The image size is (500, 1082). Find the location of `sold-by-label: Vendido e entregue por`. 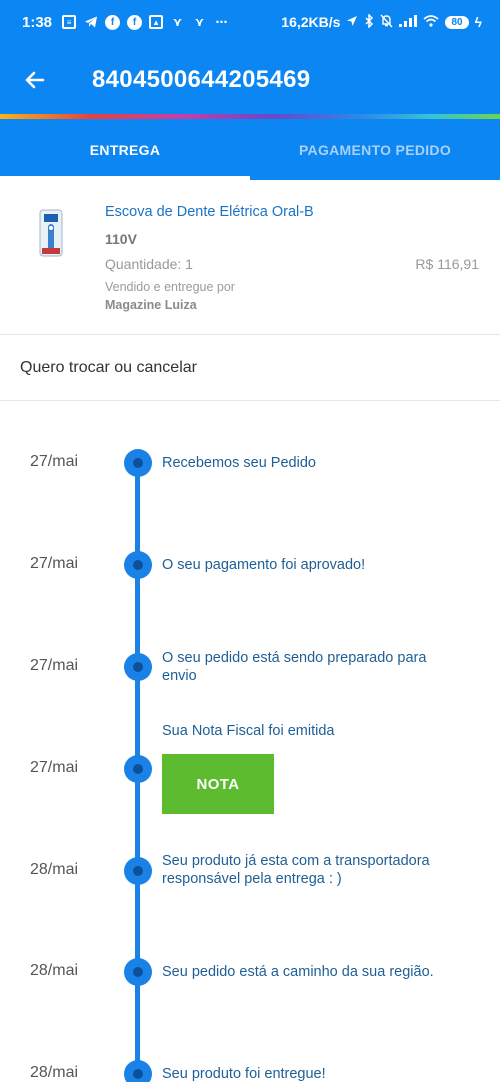

sold-by-label: Vendido e entregue por is located at coordinates (170, 287).